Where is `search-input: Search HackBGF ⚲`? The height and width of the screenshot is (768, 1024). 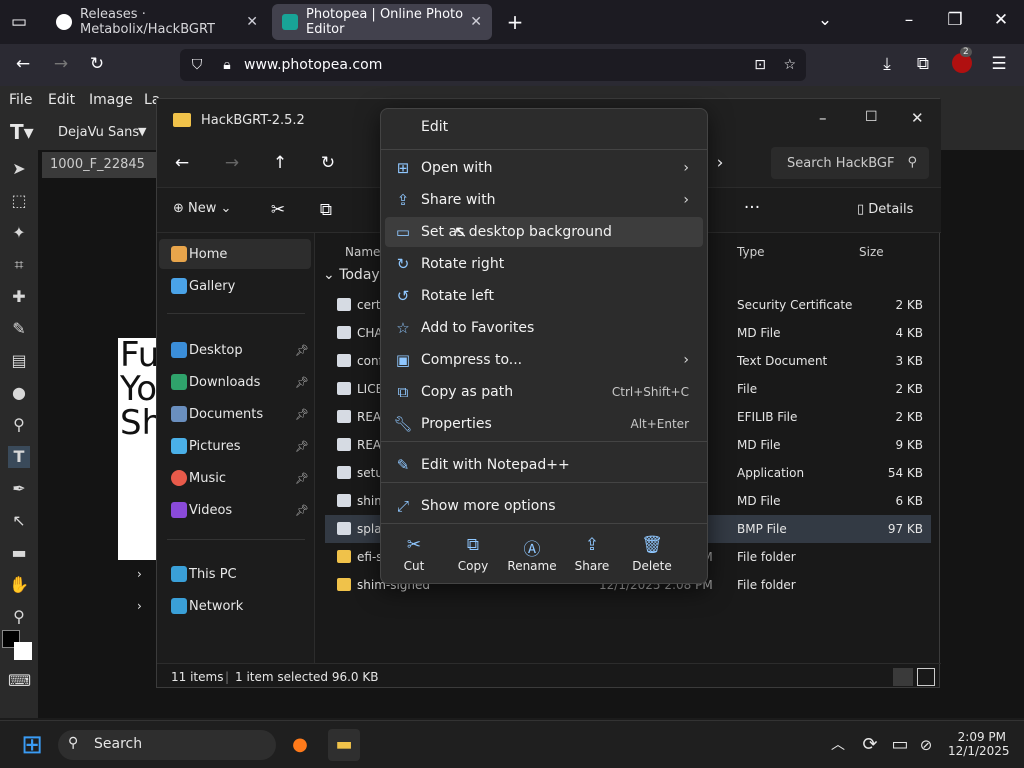 search-input: Search HackBGF ⚲ is located at coordinates (850, 163).